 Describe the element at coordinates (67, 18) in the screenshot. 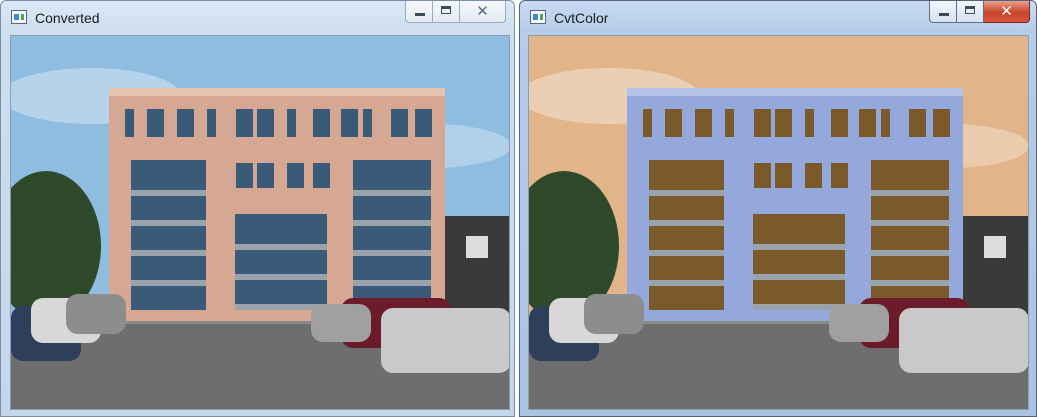

I see `window-title: Converted` at that location.